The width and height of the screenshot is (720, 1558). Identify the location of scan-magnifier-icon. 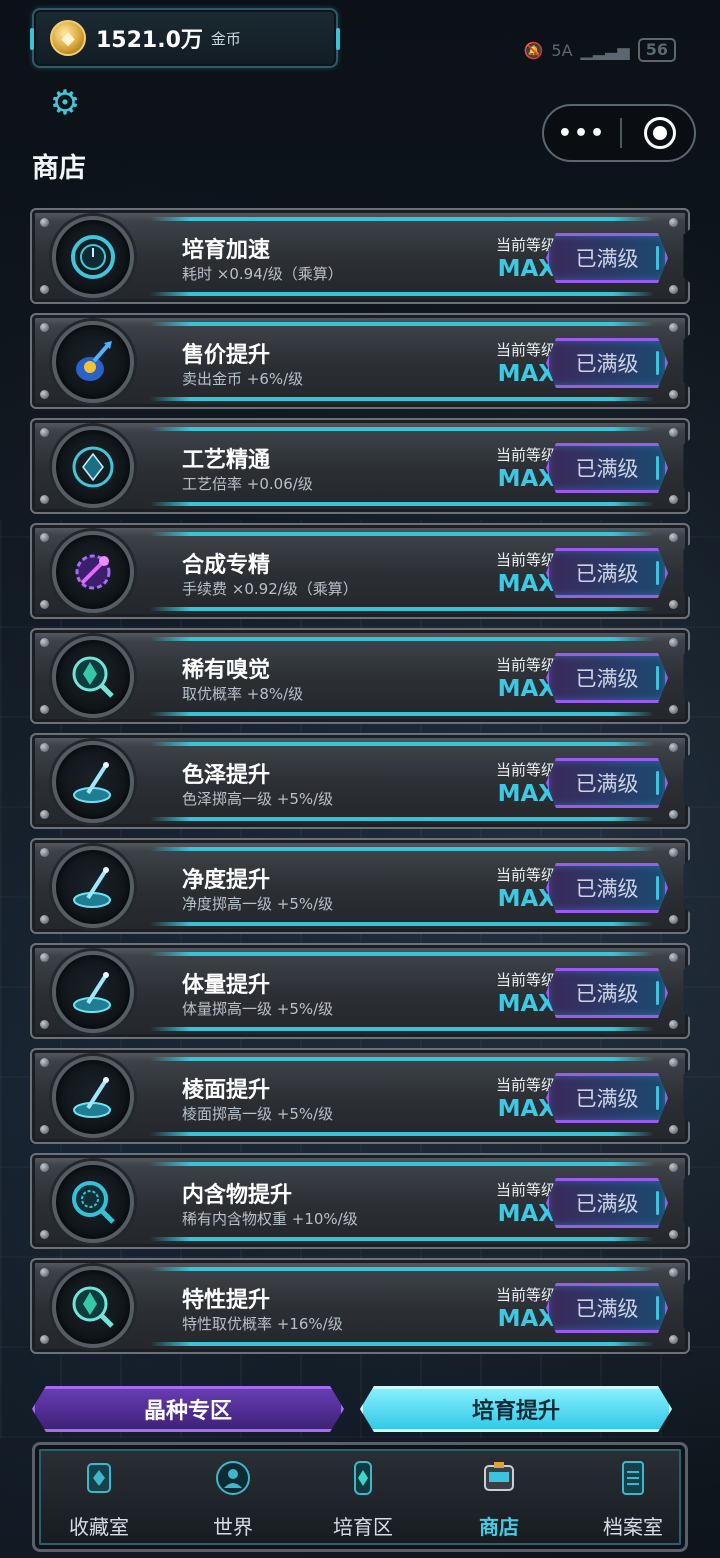
(93, 1202).